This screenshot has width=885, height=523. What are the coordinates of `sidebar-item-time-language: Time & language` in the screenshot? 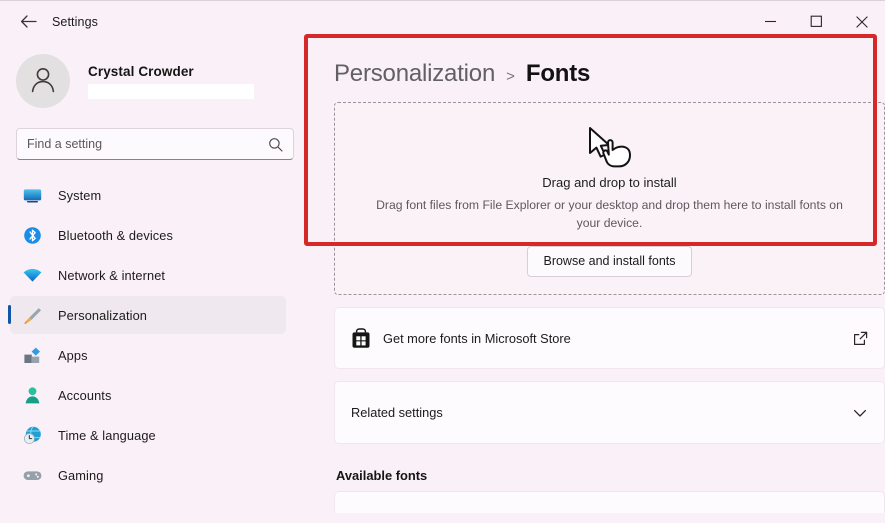 It's located at (148, 435).